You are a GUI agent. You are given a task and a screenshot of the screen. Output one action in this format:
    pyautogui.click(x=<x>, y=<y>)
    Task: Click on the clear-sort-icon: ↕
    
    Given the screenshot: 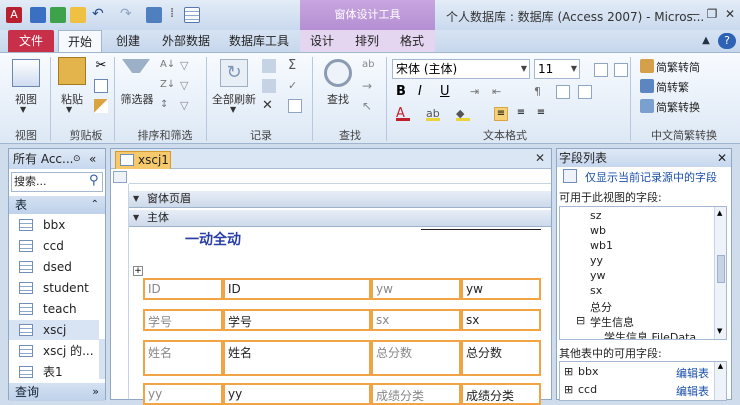 What is the action you would take?
    pyautogui.click(x=167, y=106)
    